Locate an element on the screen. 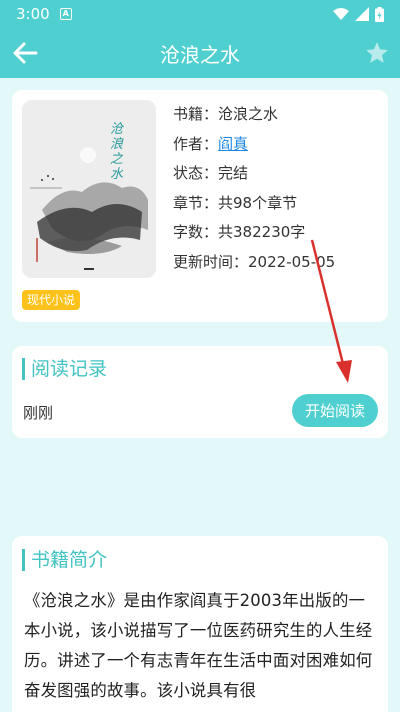 Image resolution: width=400 pixels, height=712 pixels. detail-label: 书籍： is located at coordinates (196, 114).